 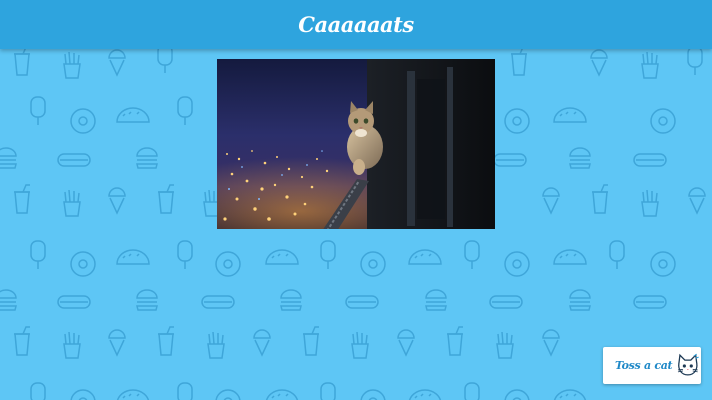 I want to click on cat-face-icon, so click(x=689, y=364).